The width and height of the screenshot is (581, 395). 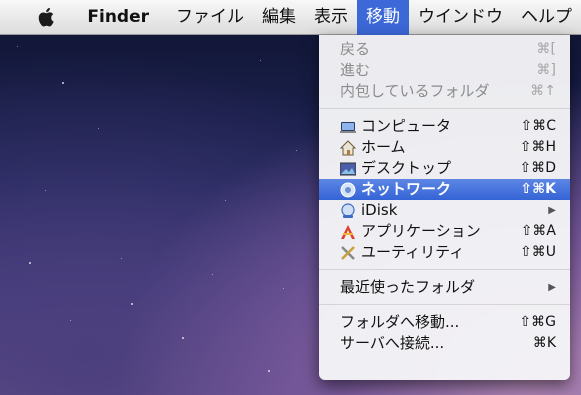 What do you see at coordinates (122, 17) in the screenshot?
I see `menu-finder: Finder` at bounding box center [122, 17].